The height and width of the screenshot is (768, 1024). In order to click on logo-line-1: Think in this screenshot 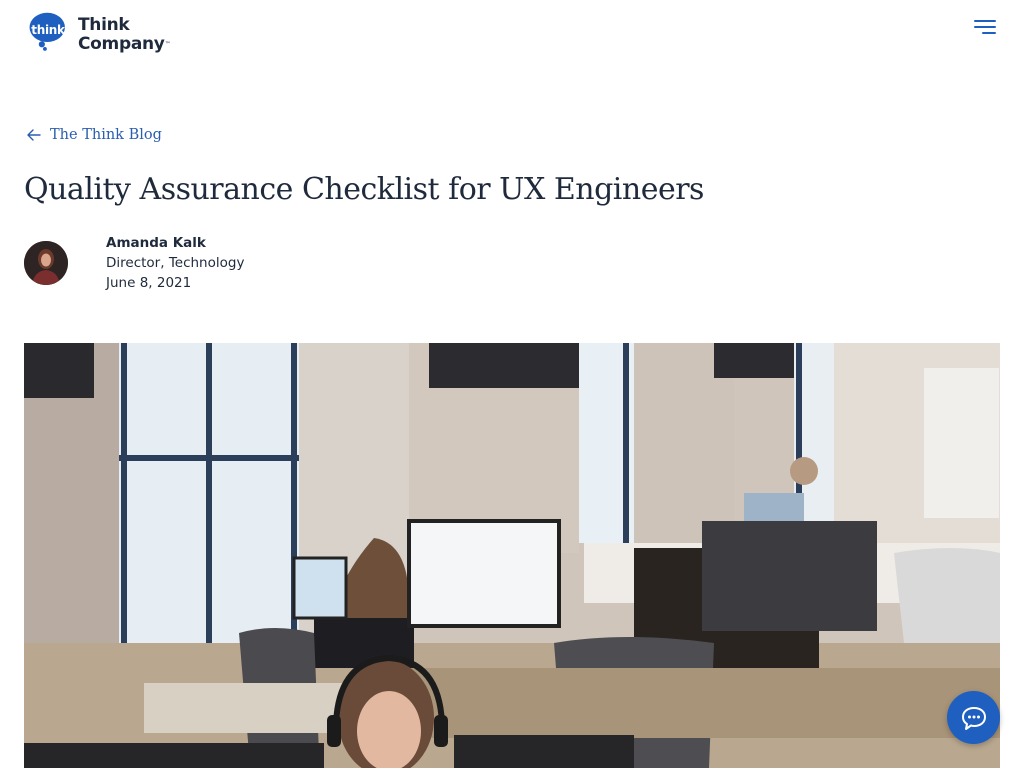, I will do `click(104, 25)`.